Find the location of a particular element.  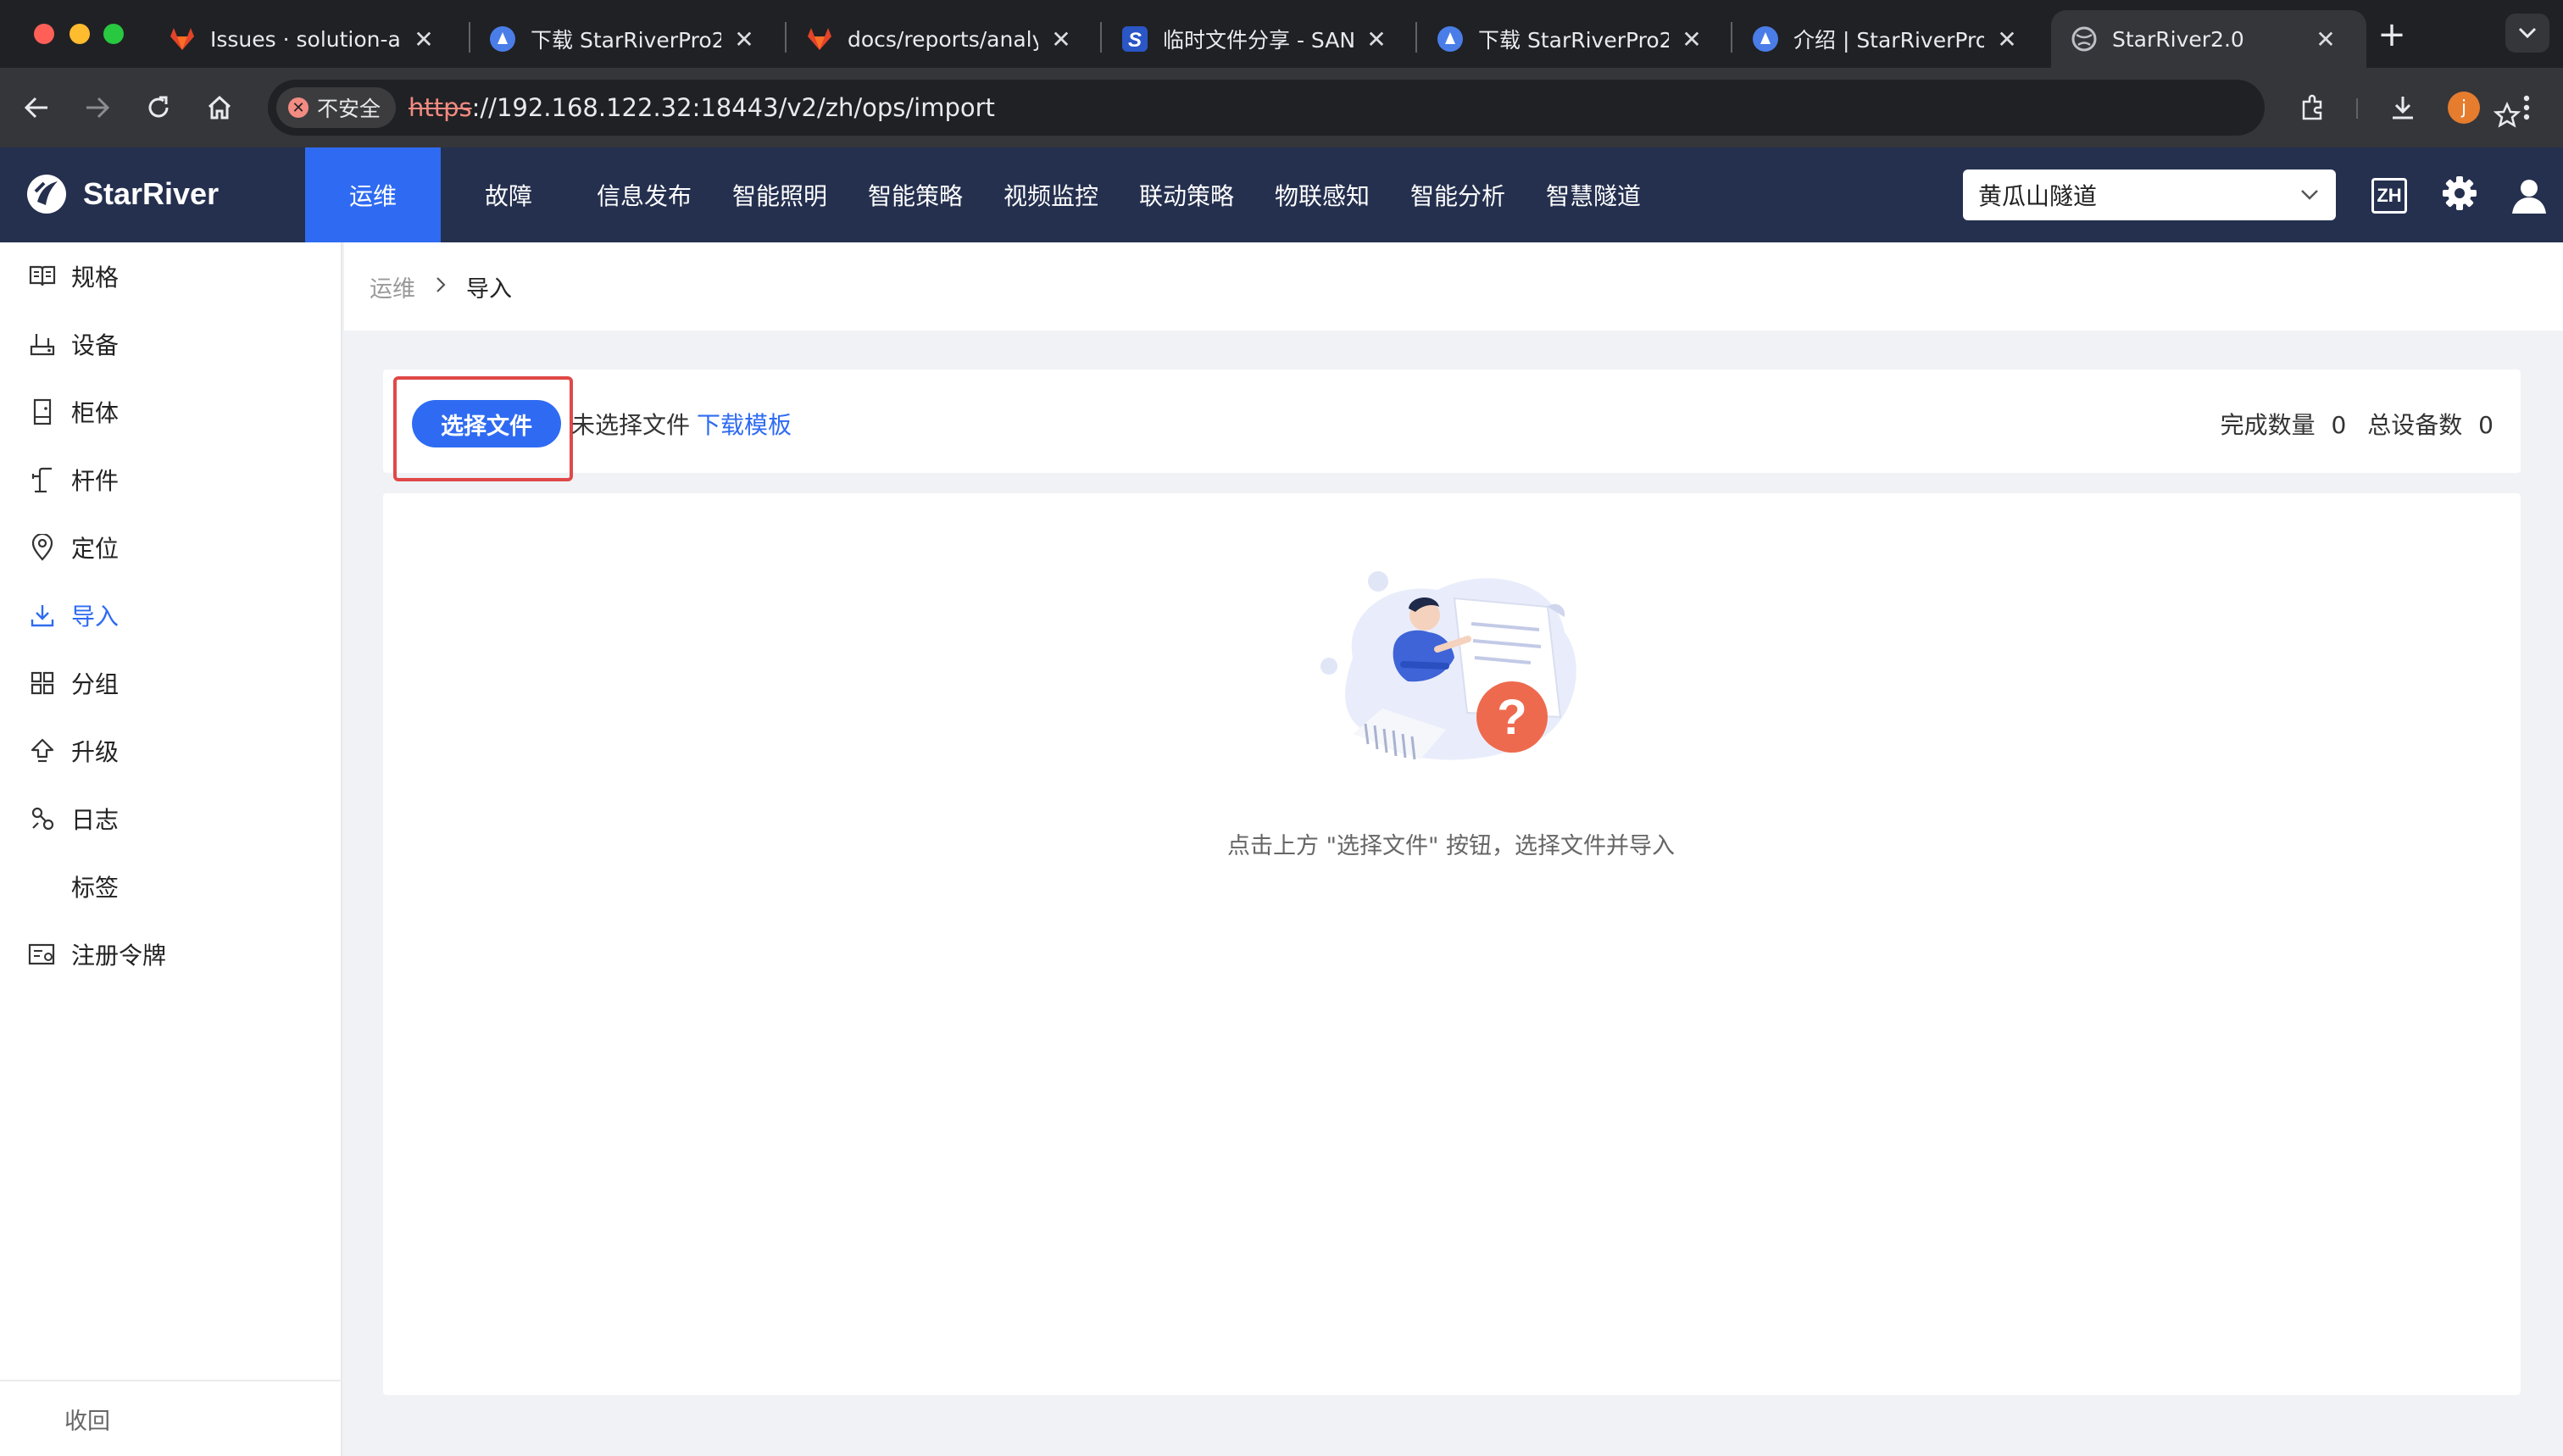

sans-icon: S is located at coordinates (1134, 39).